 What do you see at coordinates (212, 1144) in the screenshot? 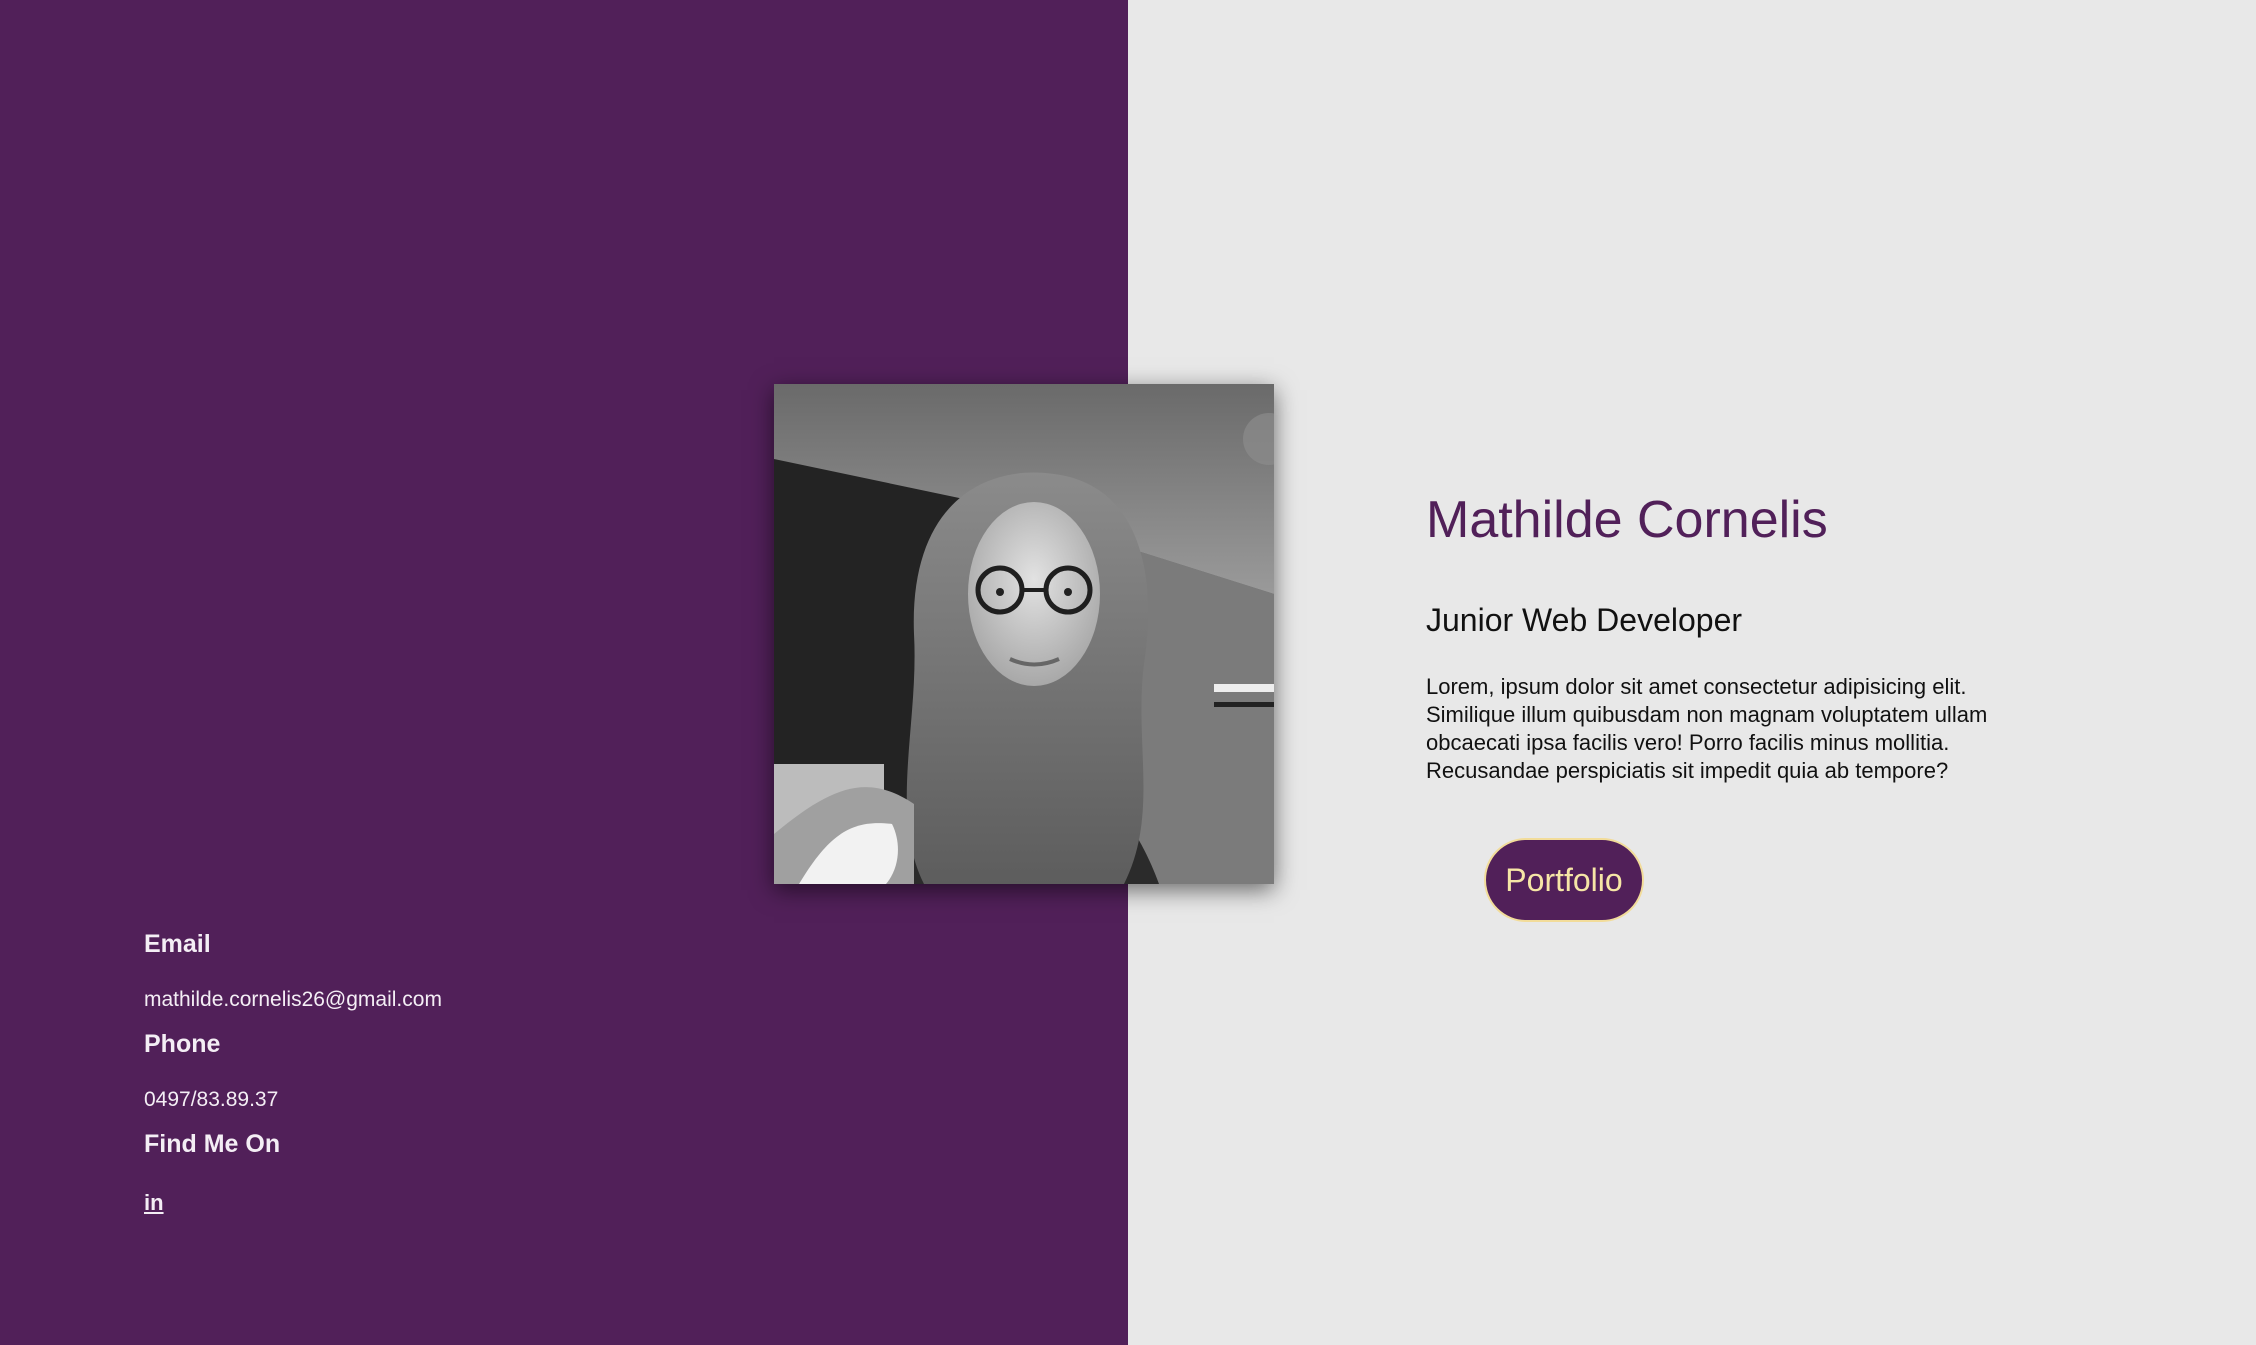
I see `find-me-on-heading: Find Me On` at bounding box center [212, 1144].